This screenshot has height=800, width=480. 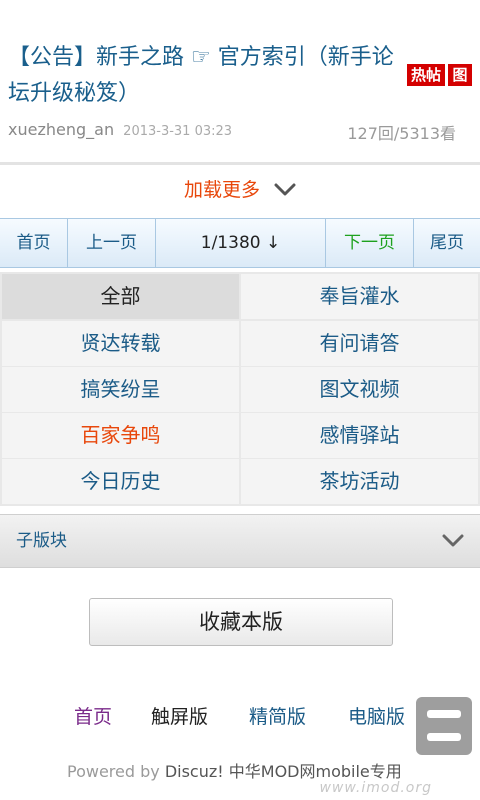 What do you see at coordinates (34, 243) in the screenshot?
I see `first-page-button: 首页` at bounding box center [34, 243].